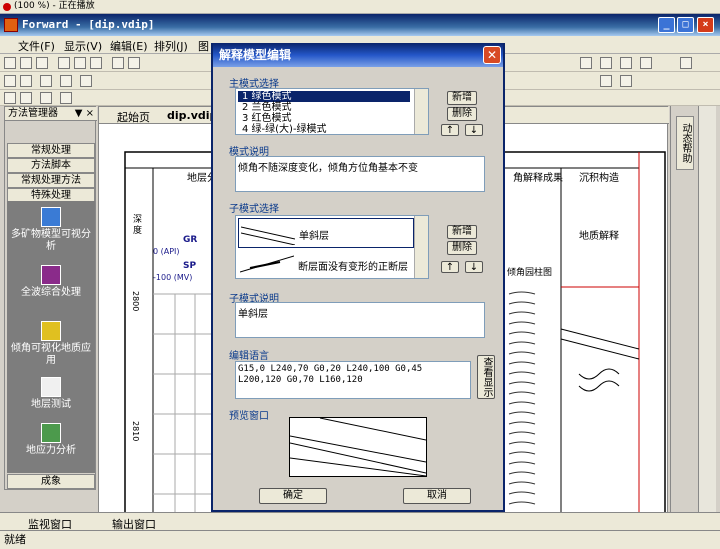 The image size is (720, 549). I want to click on record-icon, so click(7, 7).